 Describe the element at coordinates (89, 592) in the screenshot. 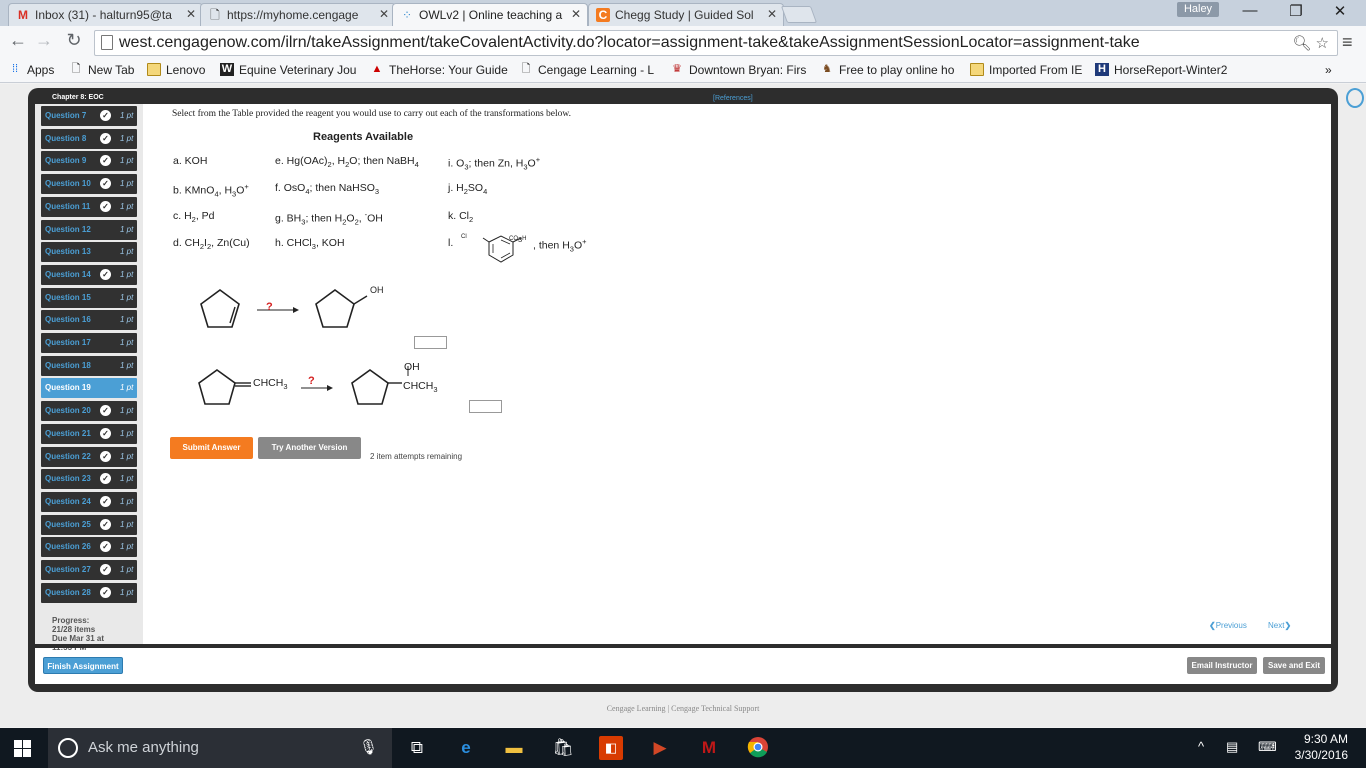

I see `sidebar-question-item: Question 28 ✓ 1 pt` at that location.